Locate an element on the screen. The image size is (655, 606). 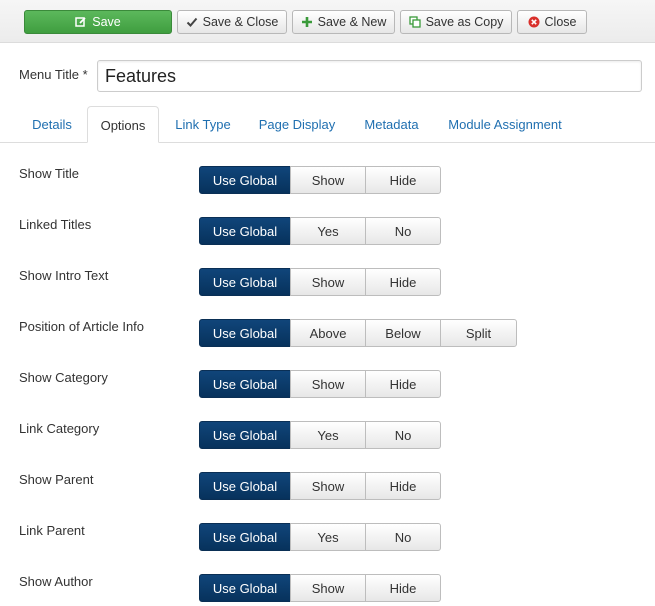
close-button: Close is located at coordinates (552, 22).